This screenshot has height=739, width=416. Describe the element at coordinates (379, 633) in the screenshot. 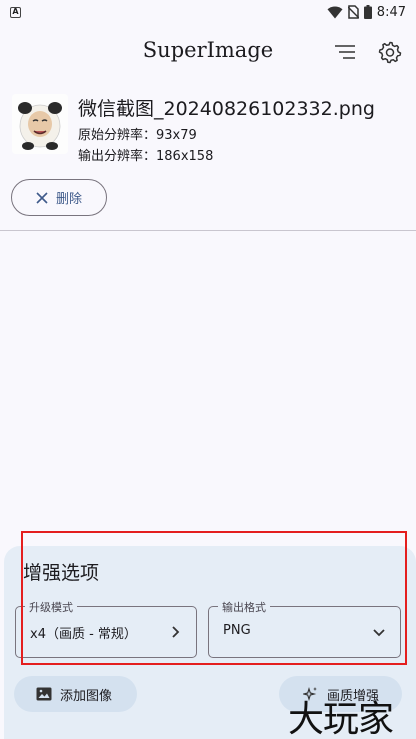

I see `chevron-down-icon` at that location.